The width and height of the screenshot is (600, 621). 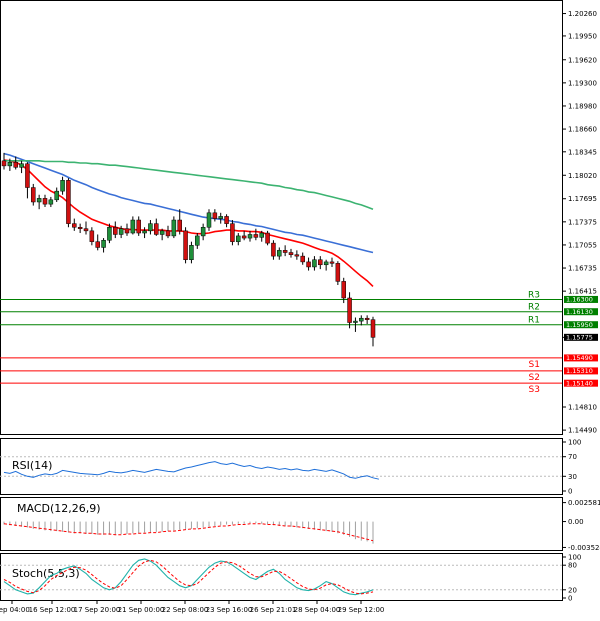 What do you see at coordinates (579, 358) in the screenshot?
I see `support-price-tag-label: 1.15490` at bounding box center [579, 358].